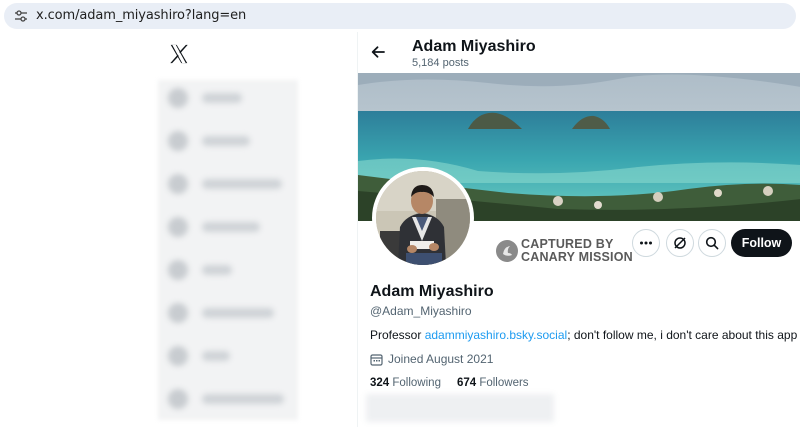  I want to click on header-post-count: 5,184 posts, so click(440, 63).